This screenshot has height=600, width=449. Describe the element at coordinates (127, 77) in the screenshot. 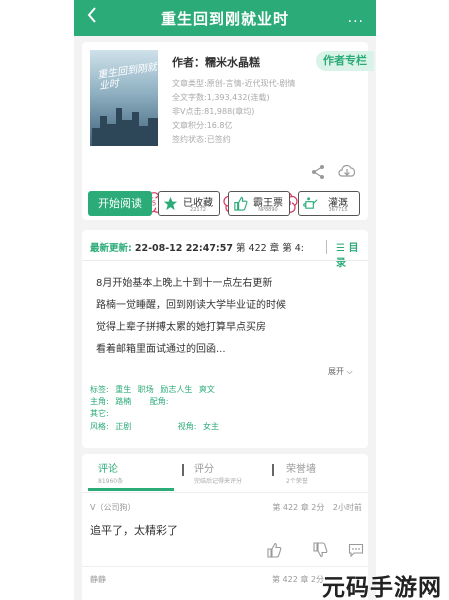

I see `cover-title: 重生回到刚就业时` at that location.